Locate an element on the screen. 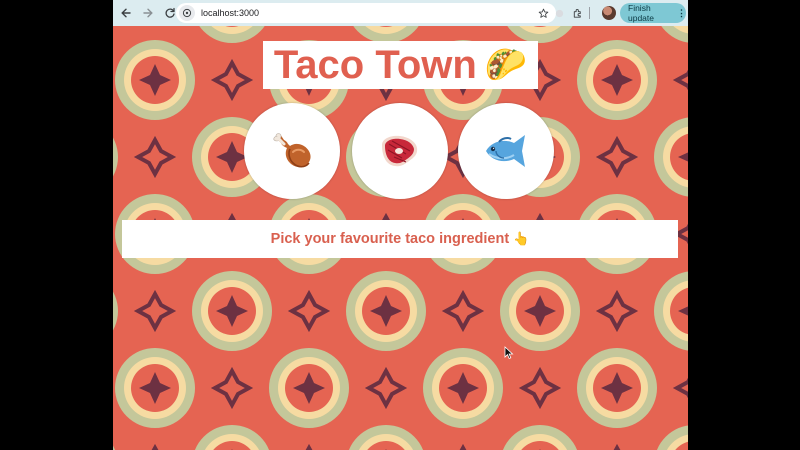  prompt-text: Pick your favourite taco ingredient is located at coordinates (390, 239).